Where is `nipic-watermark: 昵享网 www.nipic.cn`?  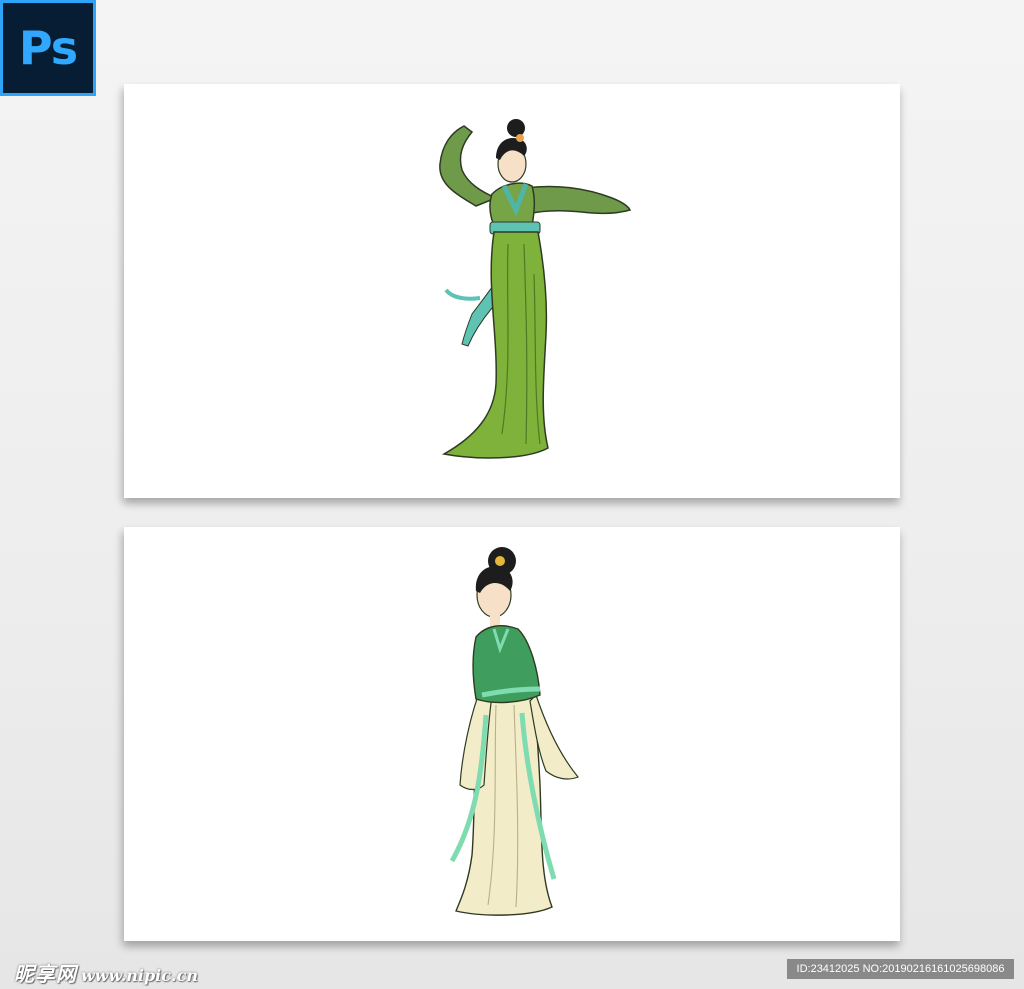
nipic-watermark: 昵享网 www.nipic.cn is located at coordinates (106, 972).